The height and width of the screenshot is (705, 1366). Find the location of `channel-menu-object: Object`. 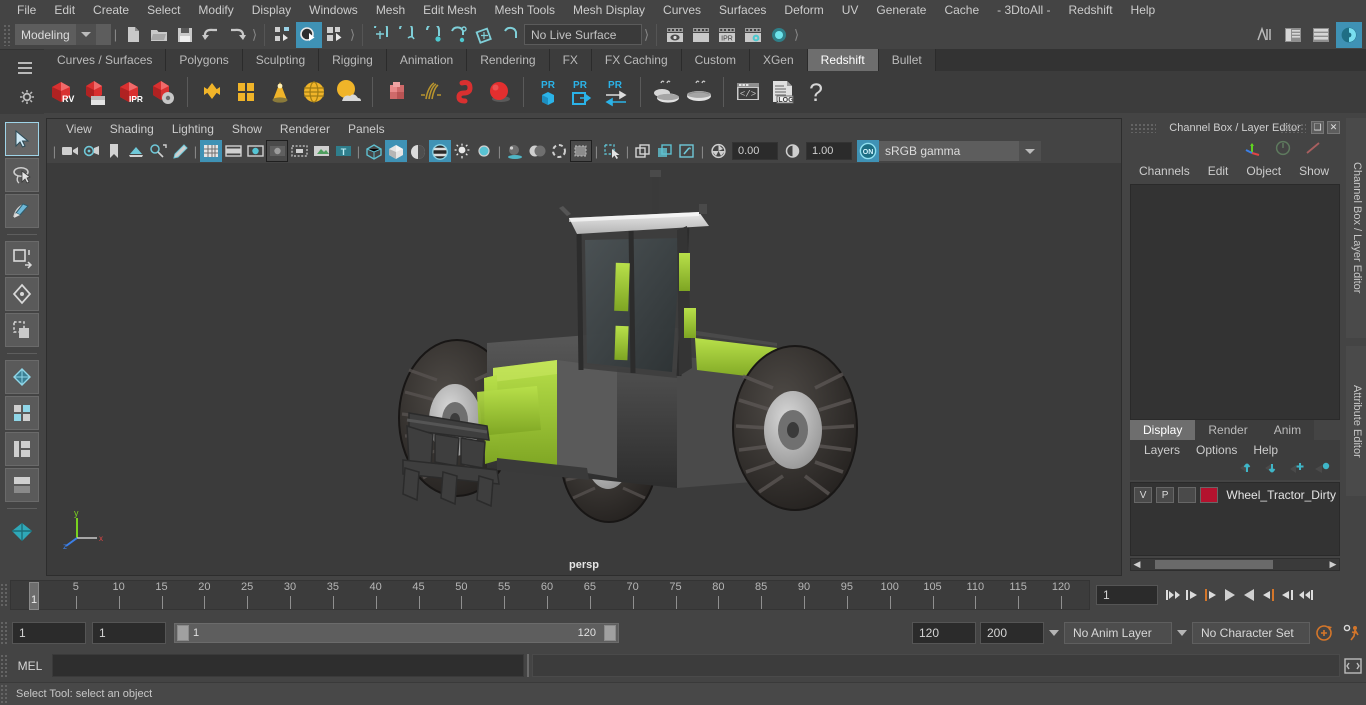

channel-menu-object: Object is located at coordinates (1263, 171).